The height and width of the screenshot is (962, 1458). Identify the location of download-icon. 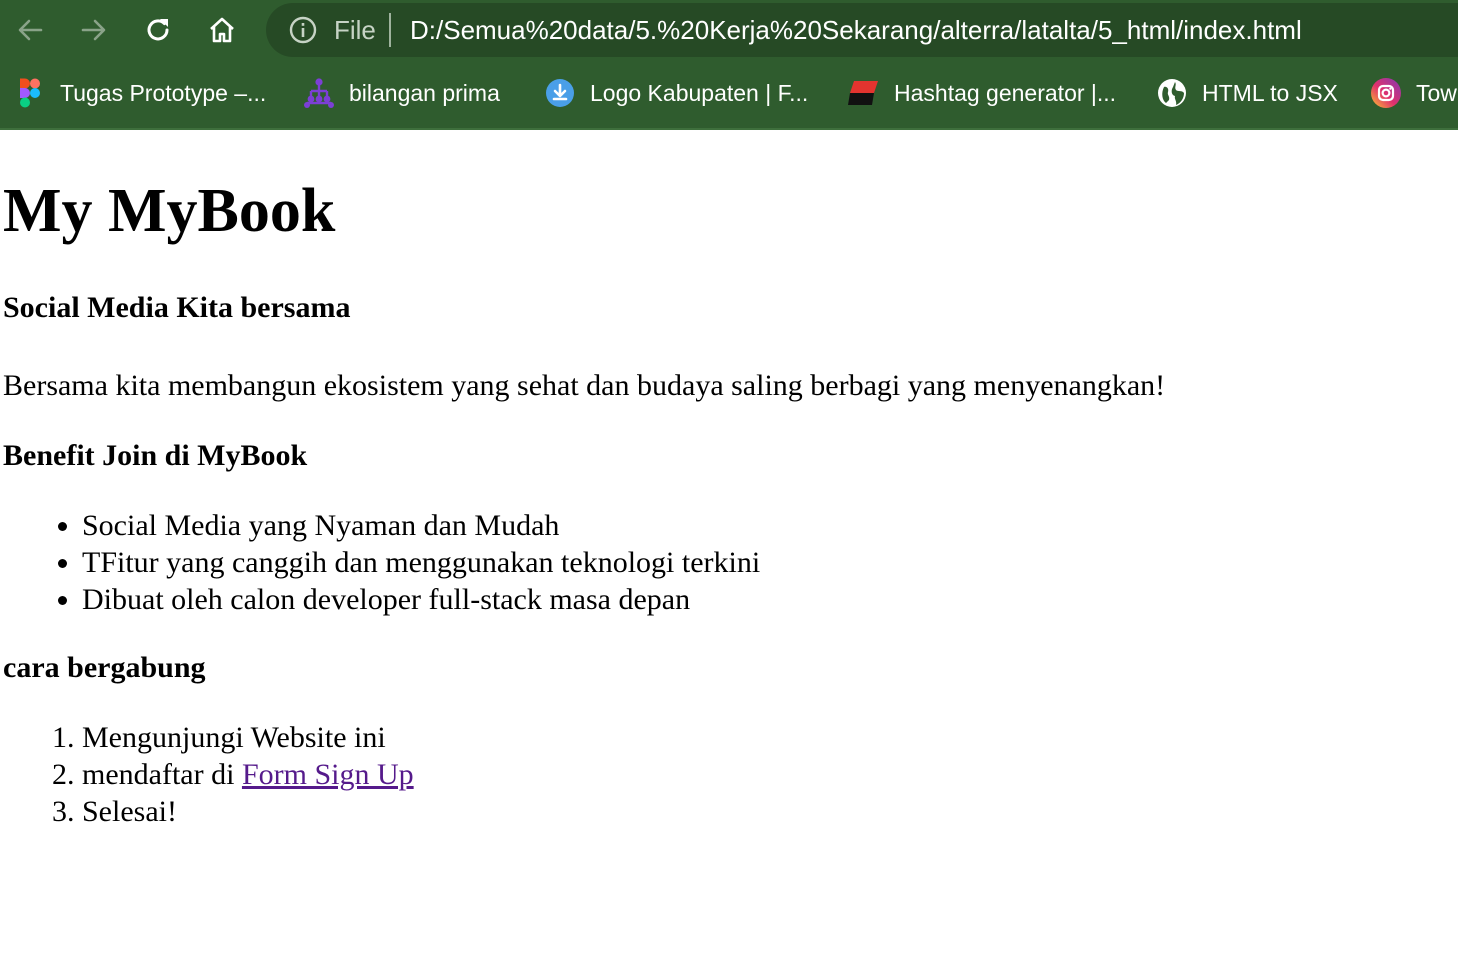
(560, 93).